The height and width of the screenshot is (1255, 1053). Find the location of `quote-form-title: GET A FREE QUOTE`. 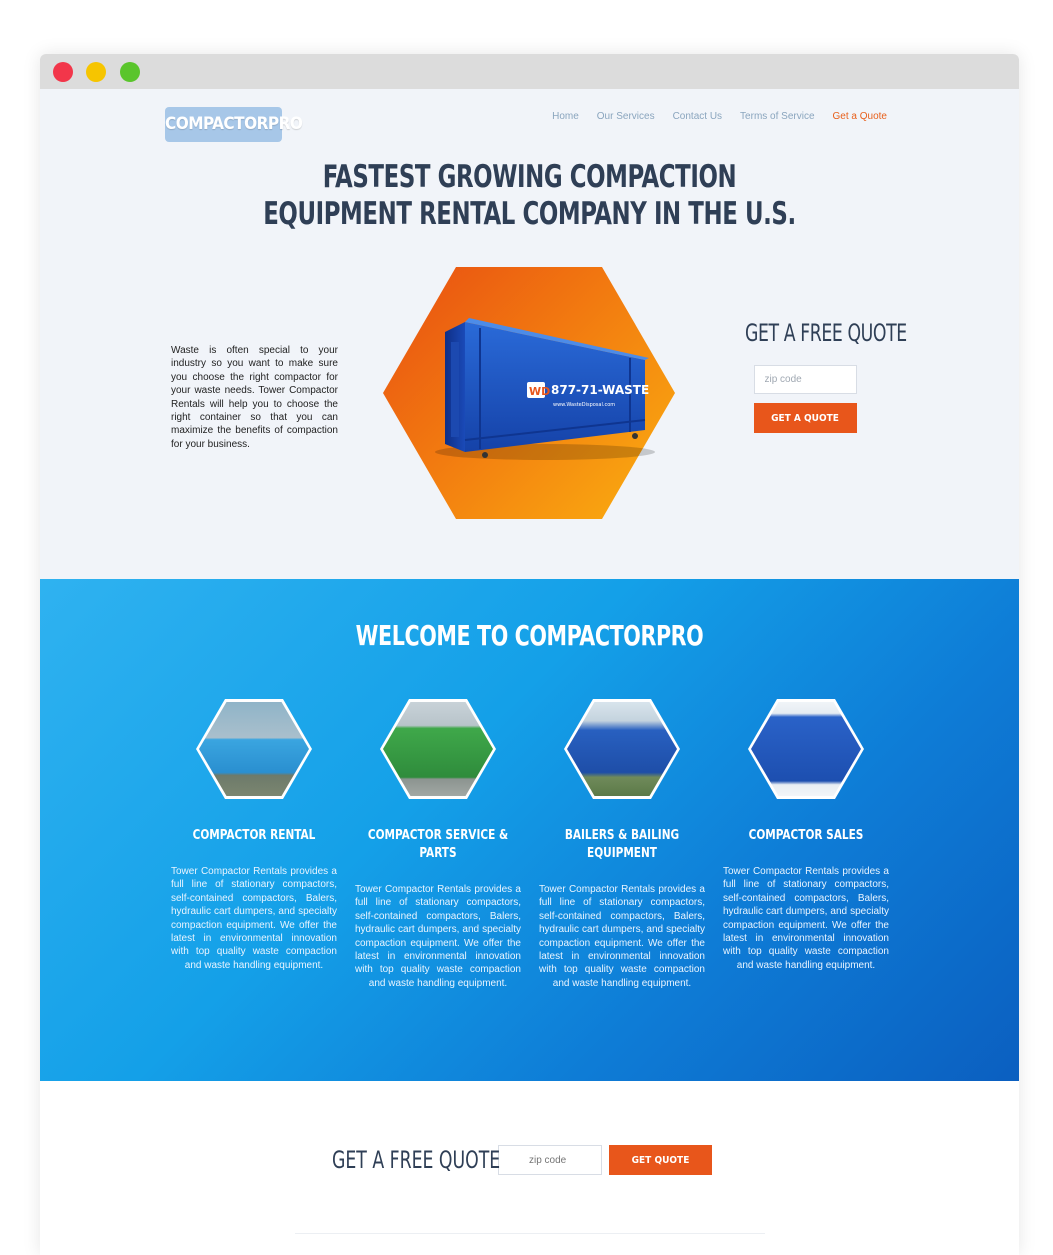

quote-form-title: GET A FREE QUOTE is located at coordinates (826, 333).